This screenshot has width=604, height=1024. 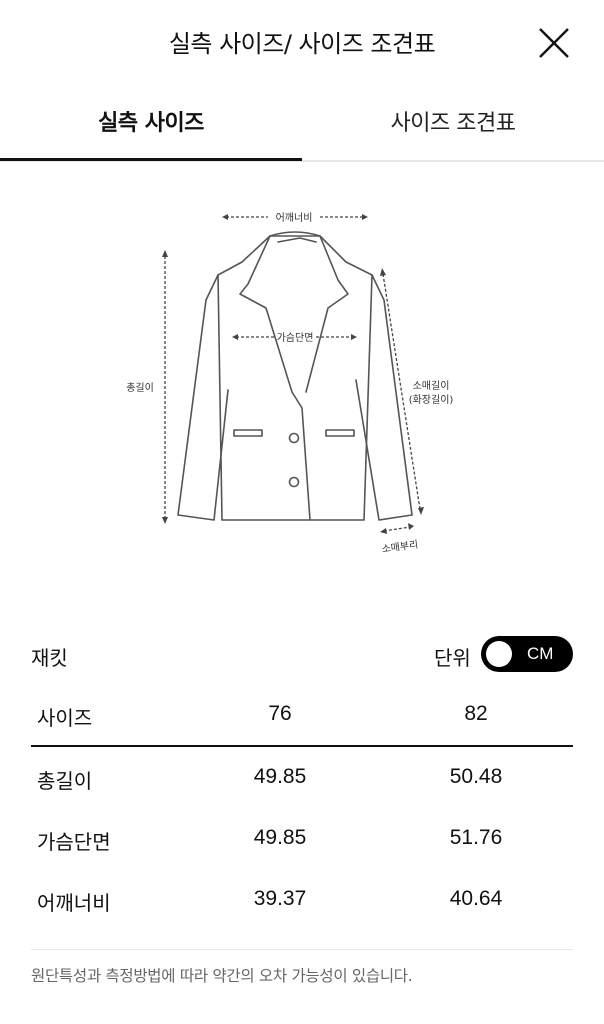 What do you see at coordinates (540, 653) in the screenshot?
I see `unit-value: CM` at bounding box center [540, 653].